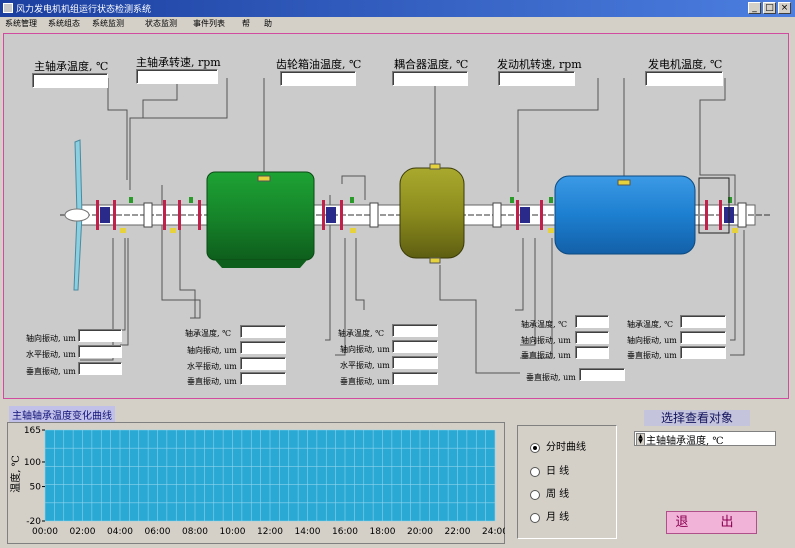  I want to click on radio-label: 周 线, so click(558, 494).